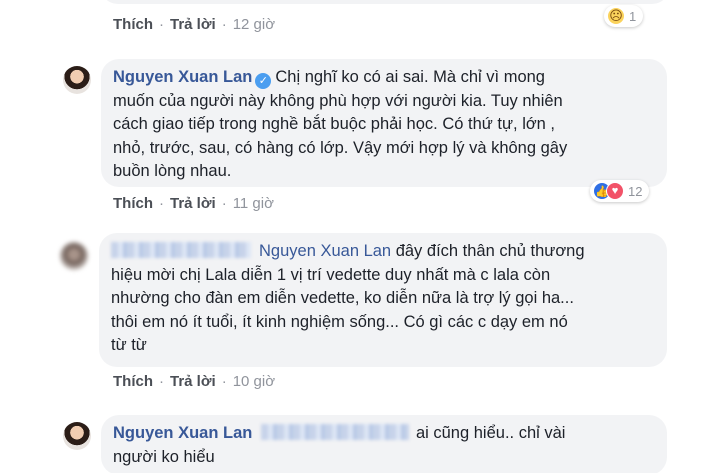 The width and height of the screenshot is (710, 473). What do you see at coordinates (616, 16) in the screenshot?
I see `sad-face-icon: ☹` at bounding box center [616, 16].